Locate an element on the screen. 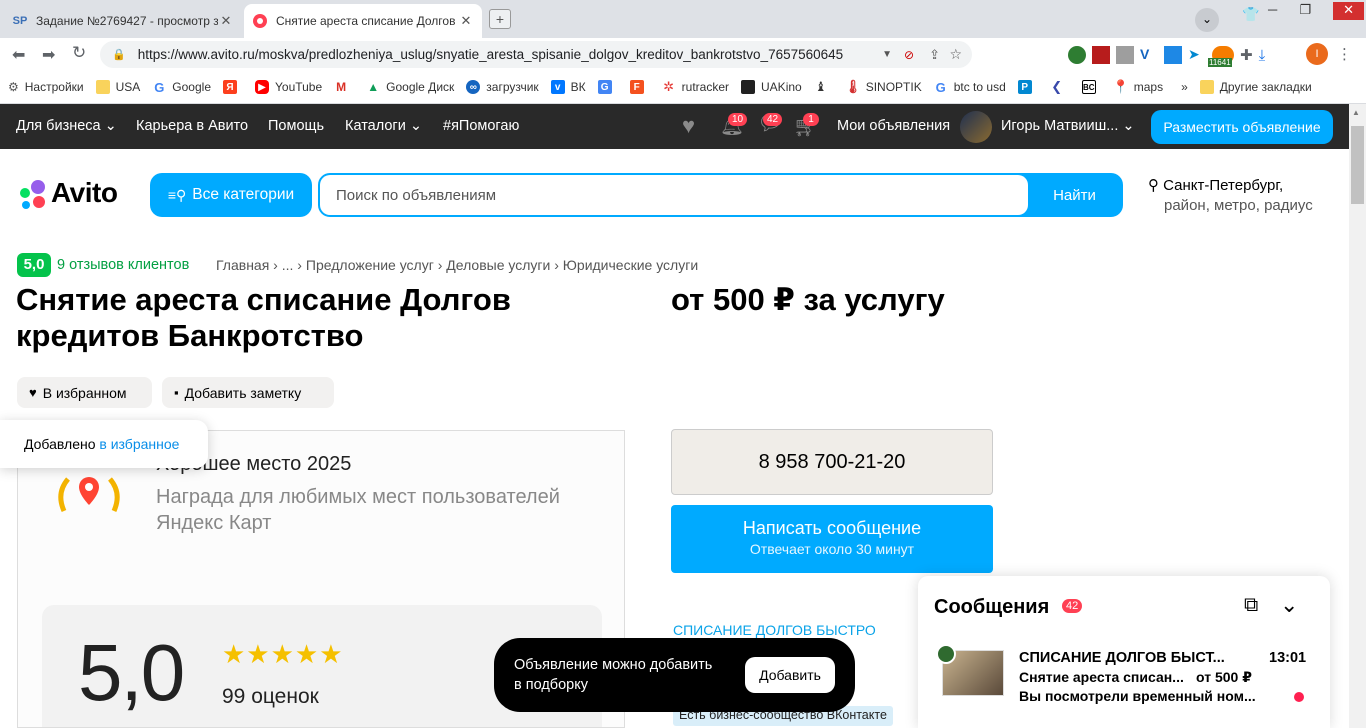  bookmark-youtube: ▶ YouTube is located at coordinates (288, 87).